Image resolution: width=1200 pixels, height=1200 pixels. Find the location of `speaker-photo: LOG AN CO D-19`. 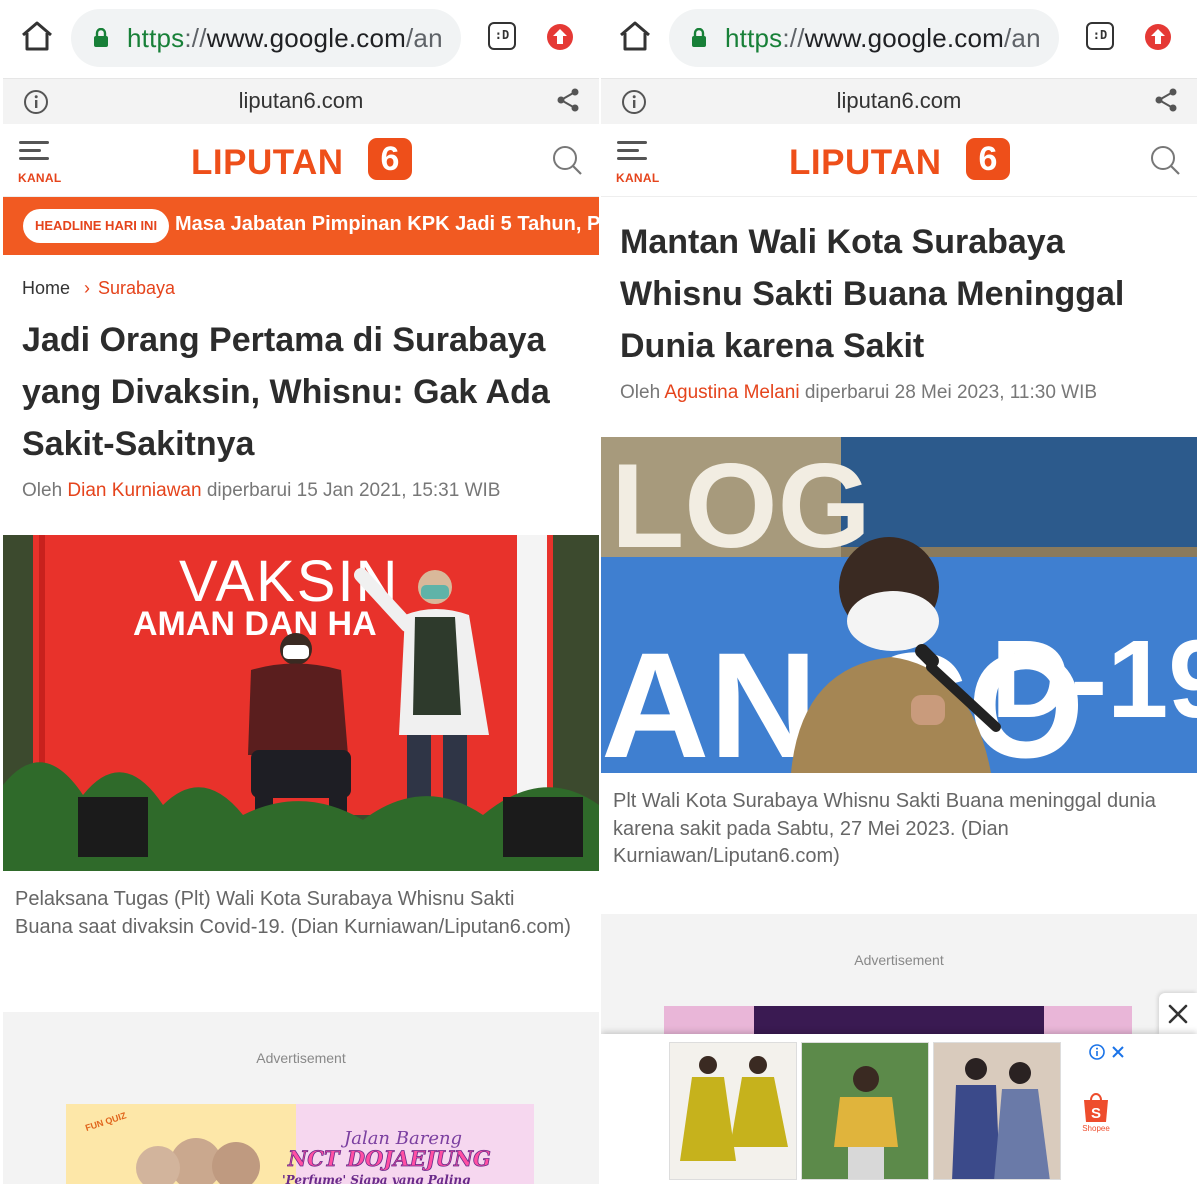

speaker-photo: LOG AN CO D-19 is located at coordinates (899, 605).